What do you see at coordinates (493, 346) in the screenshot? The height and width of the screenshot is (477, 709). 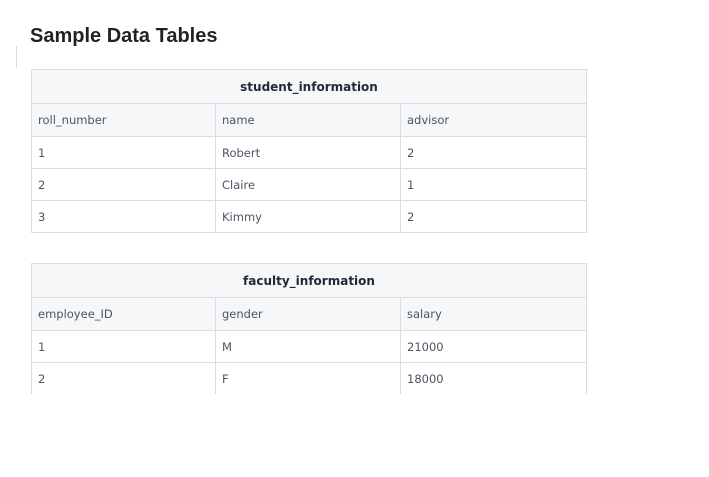 I see `table-cell: 21000` at bounding box center [493, 346].